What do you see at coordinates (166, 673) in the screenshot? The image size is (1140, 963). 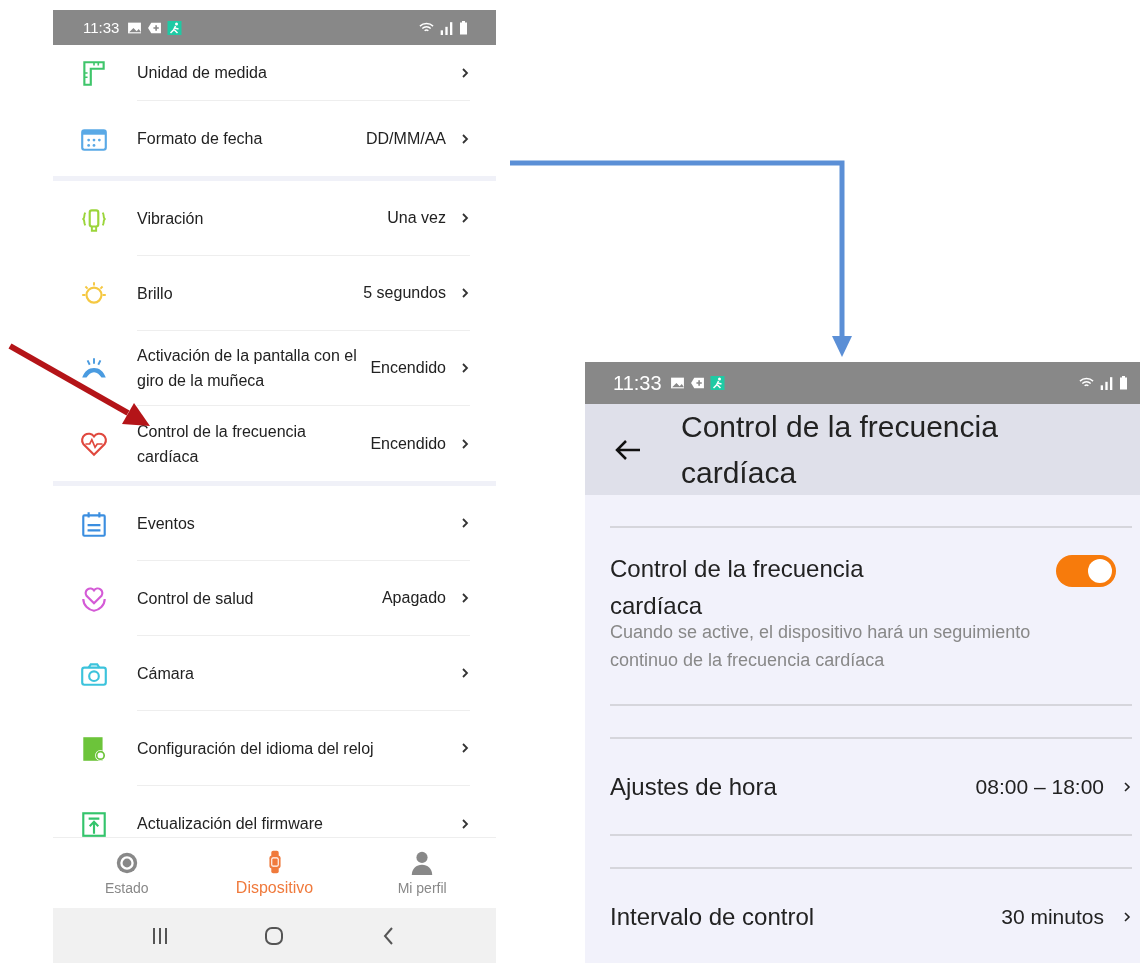 I see `row-label: Cámara` at bounding box center [166, 673].